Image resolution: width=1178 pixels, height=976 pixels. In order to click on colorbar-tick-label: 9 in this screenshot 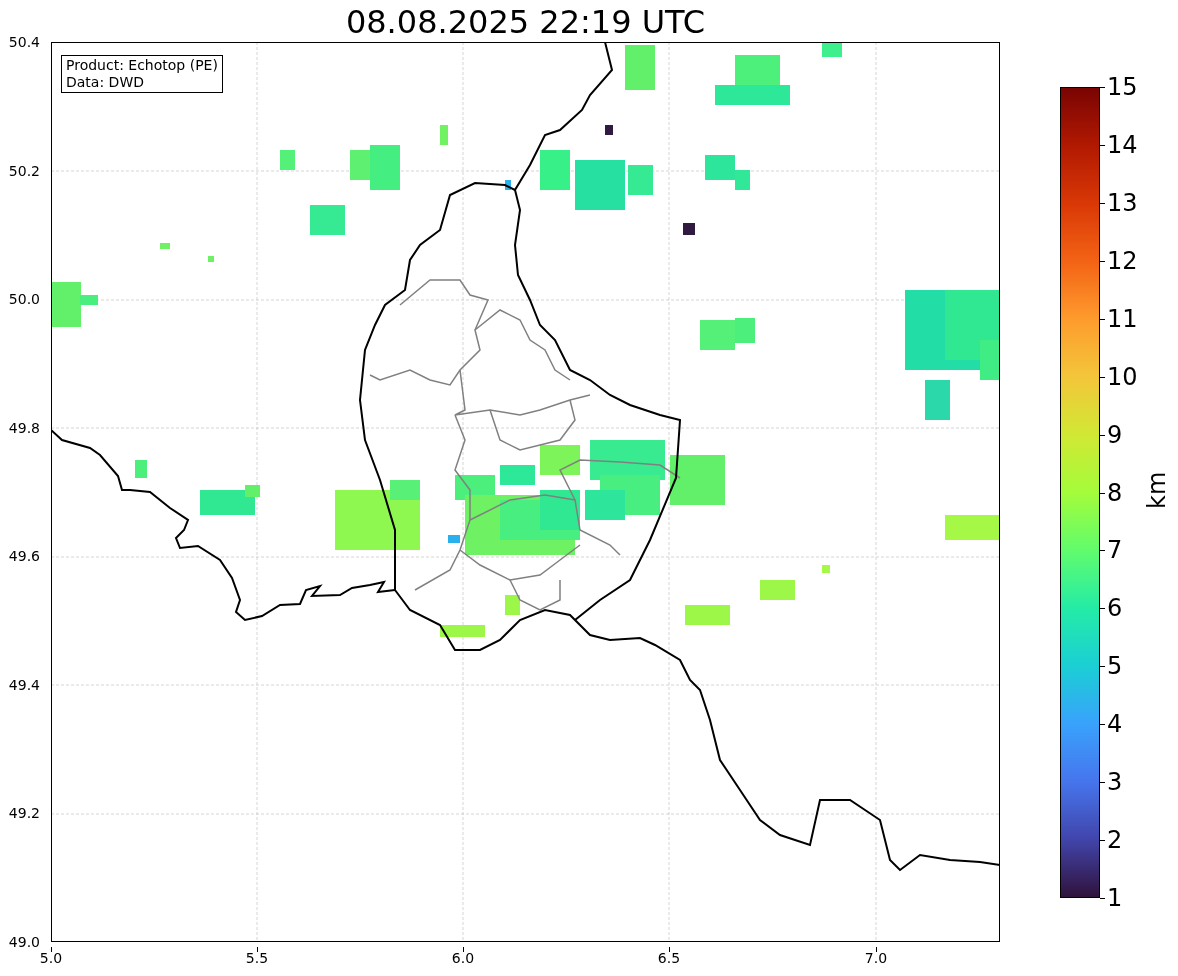, I will do `click(1115, 434)`.